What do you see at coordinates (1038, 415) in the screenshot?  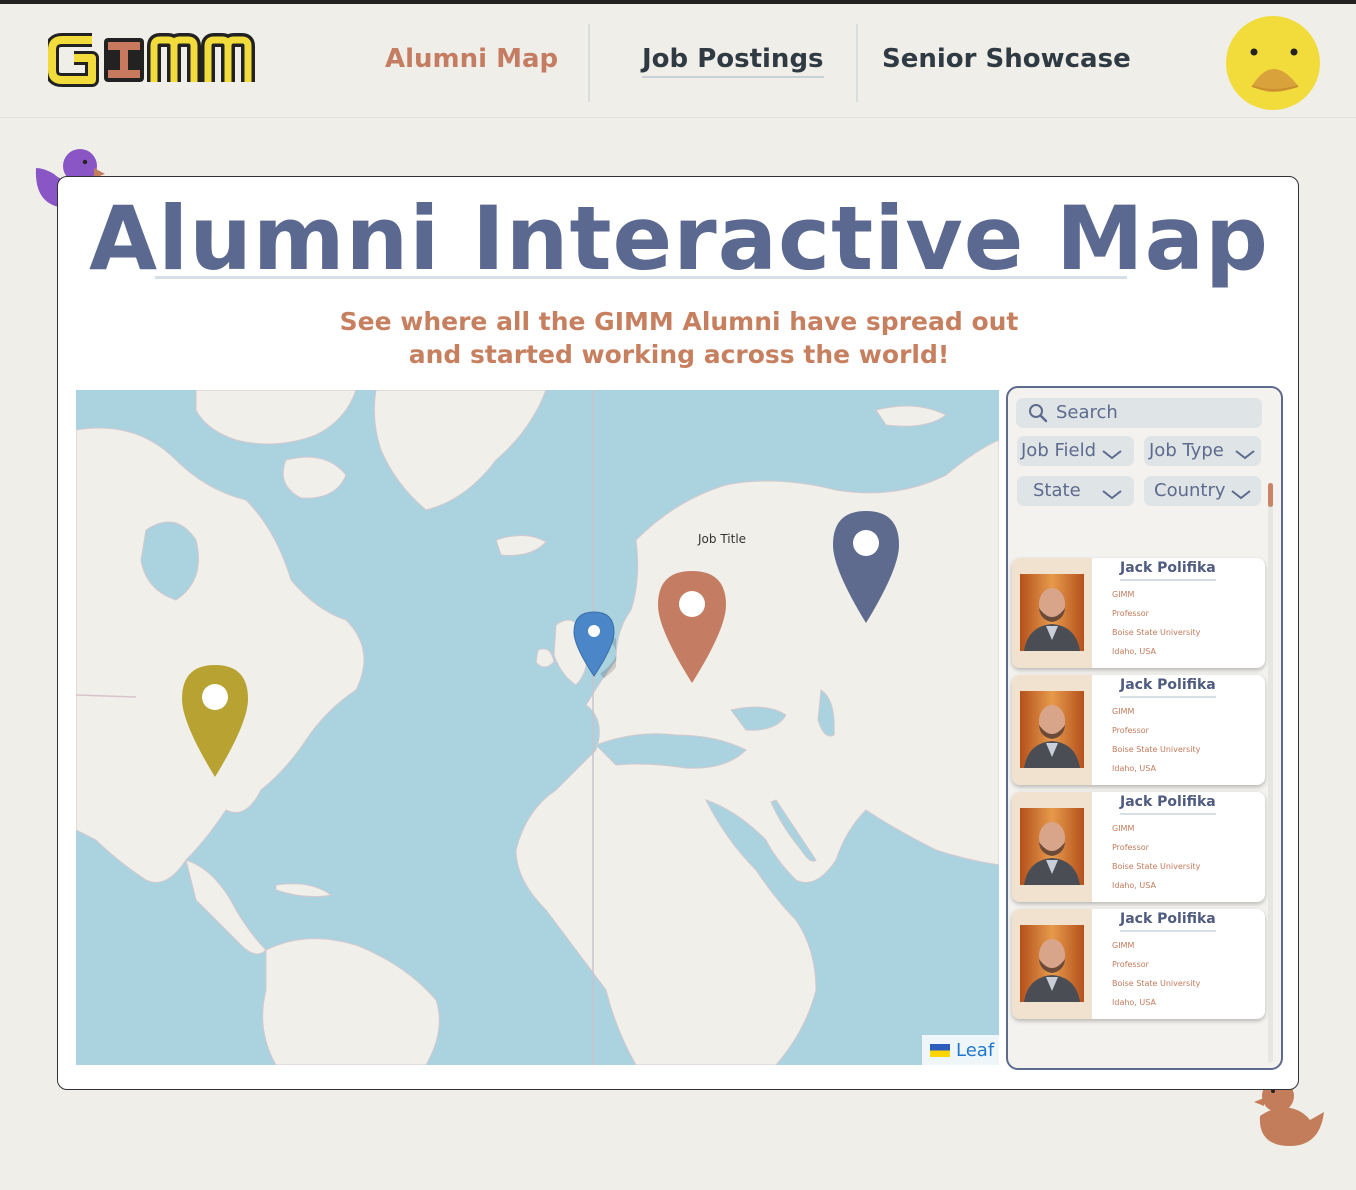 I see `search-icon` at bounding box center [1038, 415].